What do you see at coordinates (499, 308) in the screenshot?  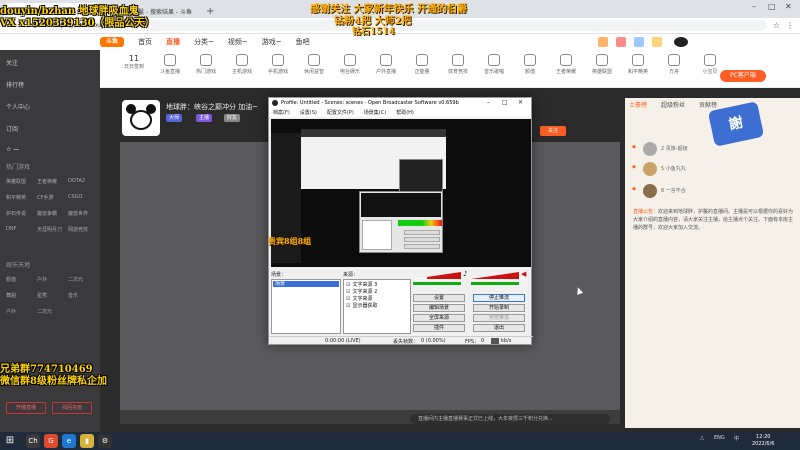 I see `obs-record-button: 开始录制` at bounding box center [499, 308].